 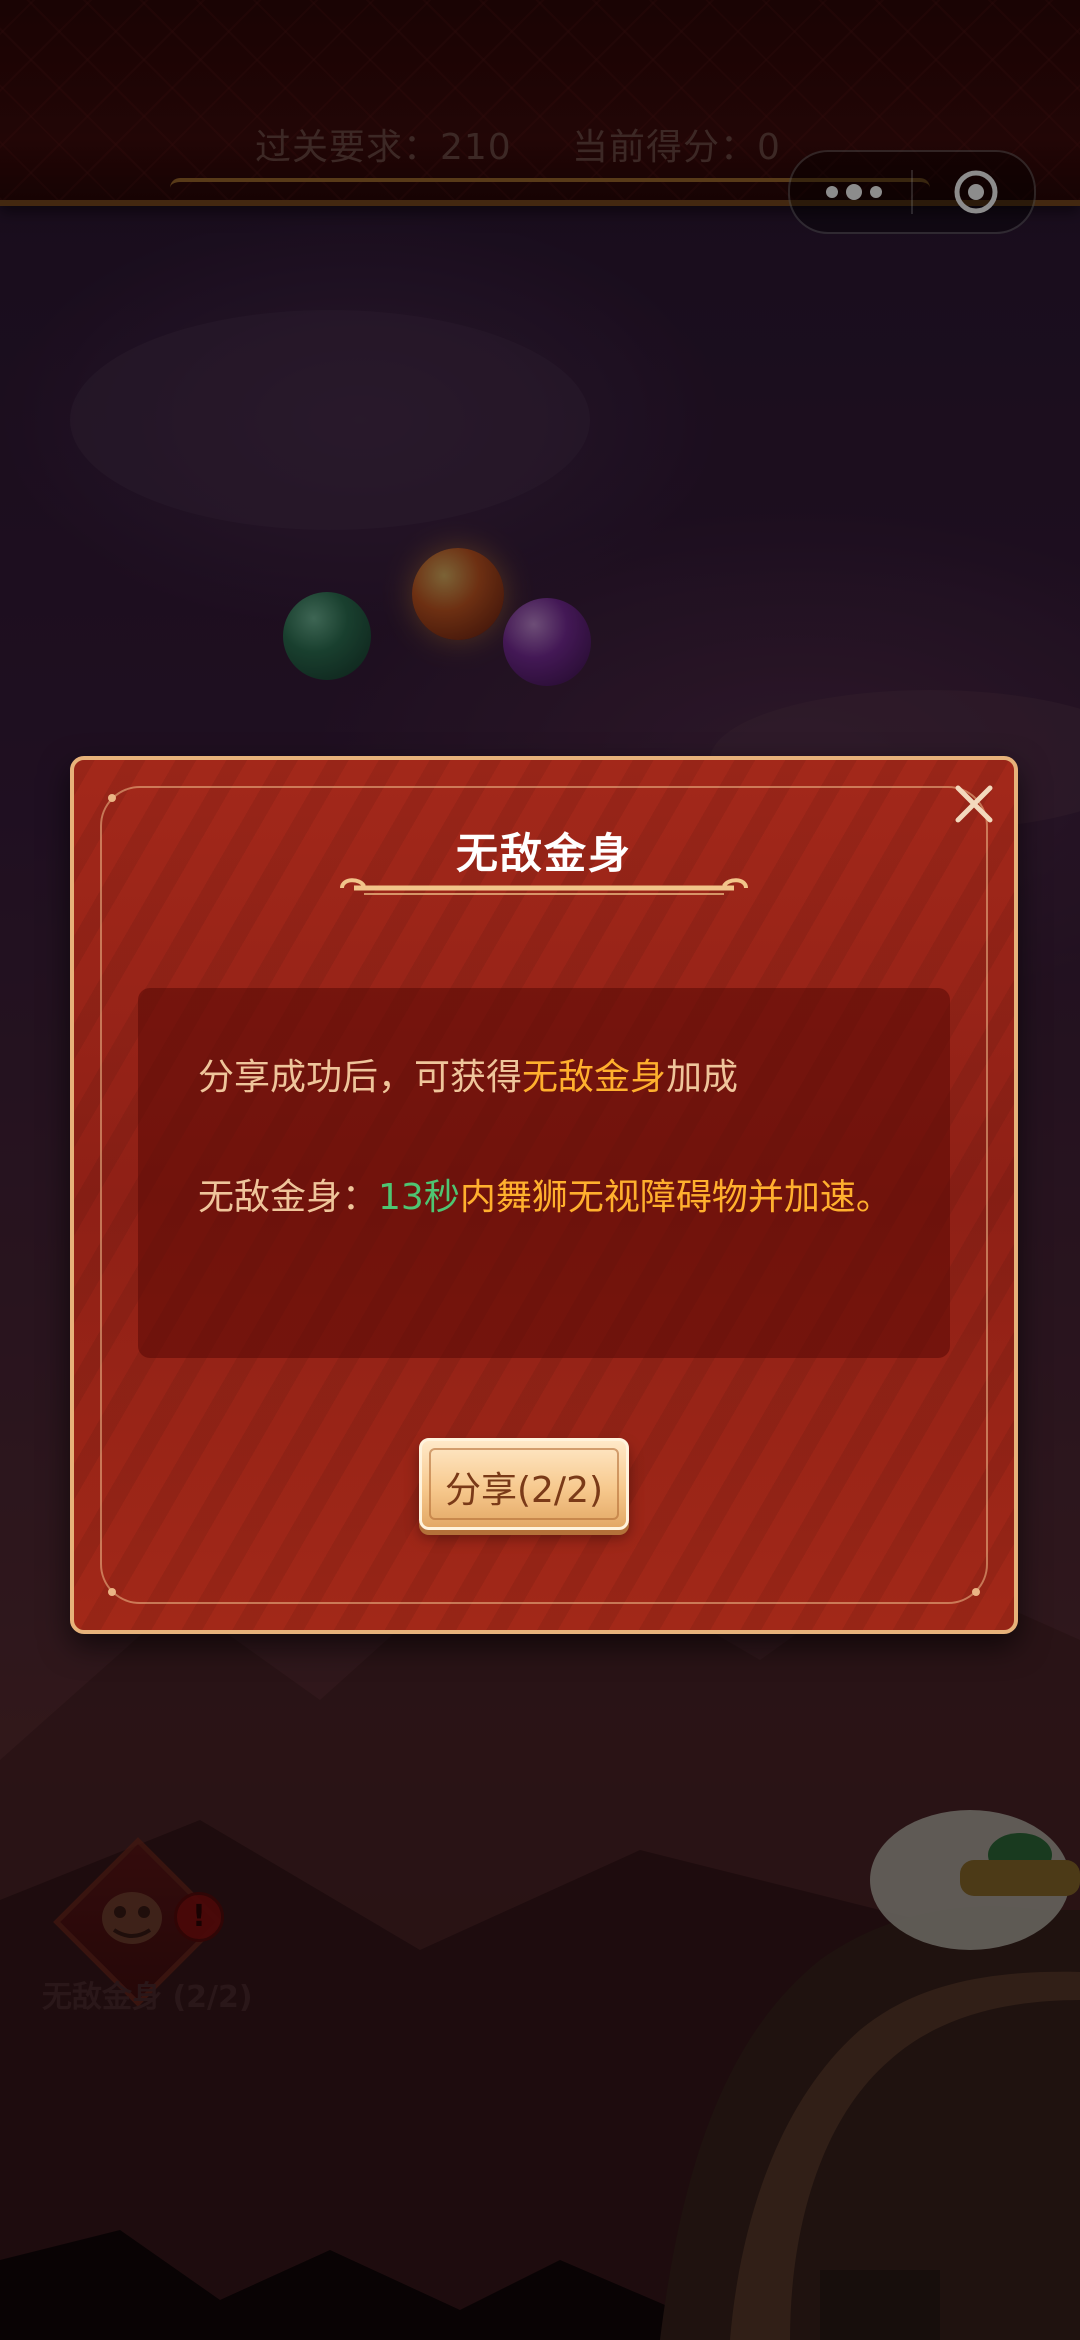 What do you see at coordinates (360, 1077) in the screenshot?
I see `line1-text: 分享成功后，可获得` at bounding box center [360, 1077].